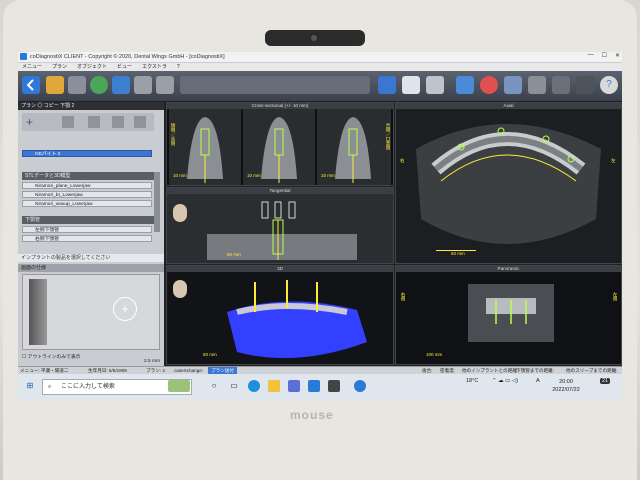 The width and height of the screenshot is (640, 480). I want to click on news-widget-icon, so click(179, 386).